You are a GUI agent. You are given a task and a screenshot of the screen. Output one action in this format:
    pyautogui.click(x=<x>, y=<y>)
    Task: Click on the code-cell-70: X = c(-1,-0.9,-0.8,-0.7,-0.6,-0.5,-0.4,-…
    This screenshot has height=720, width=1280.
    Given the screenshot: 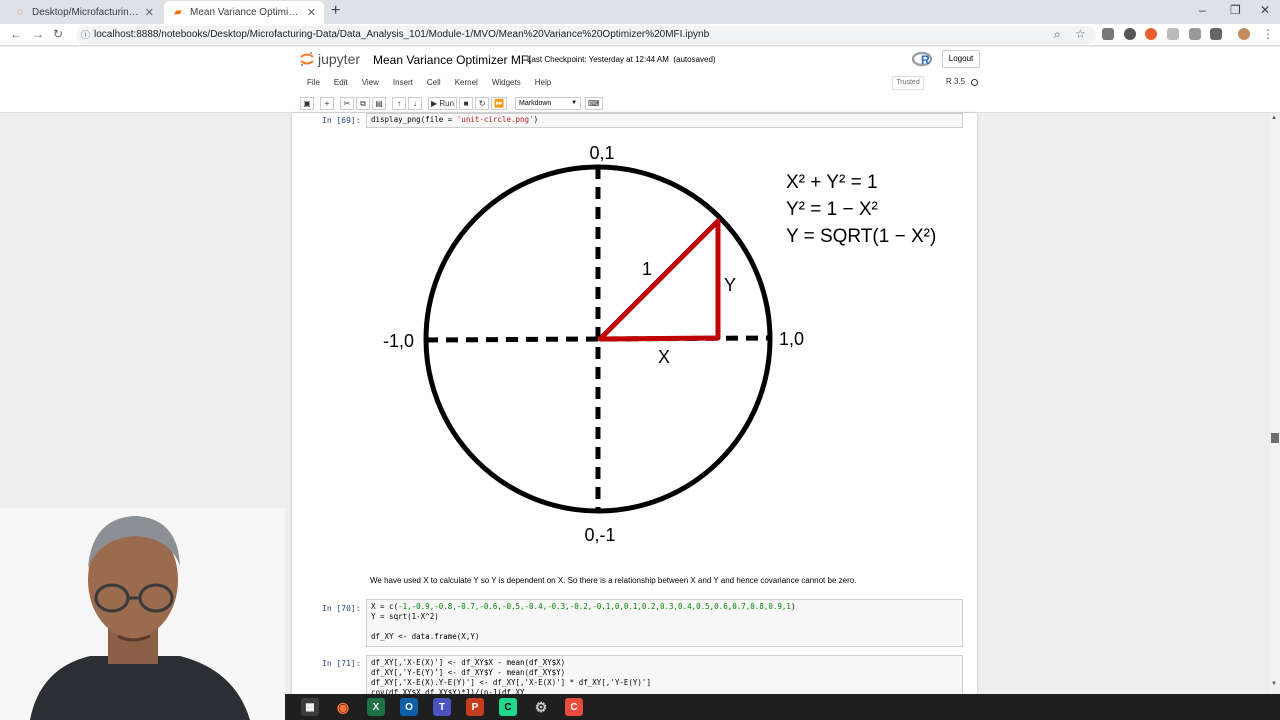 What is the action you would take?
    pyautogui.click(x=664, y=623)
    